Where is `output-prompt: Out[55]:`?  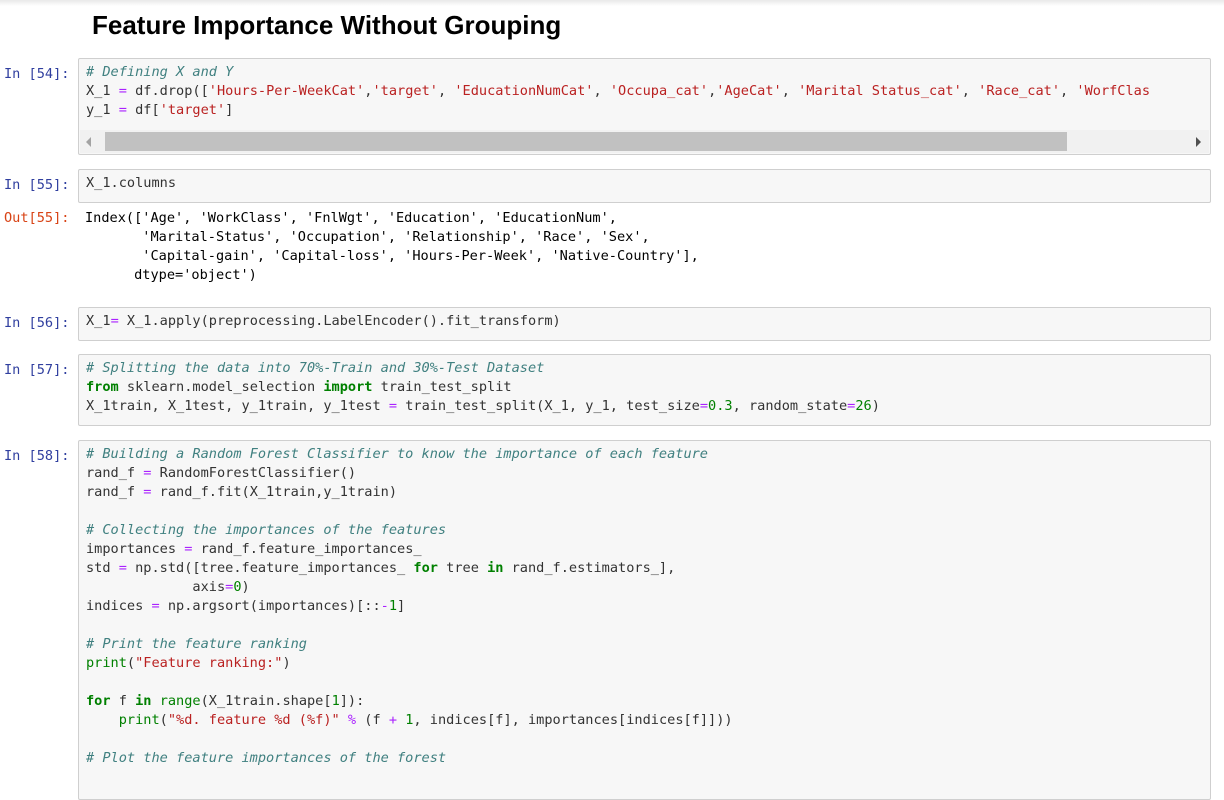
output-prompt: Out[55]: is located at coordinates (37, 218).